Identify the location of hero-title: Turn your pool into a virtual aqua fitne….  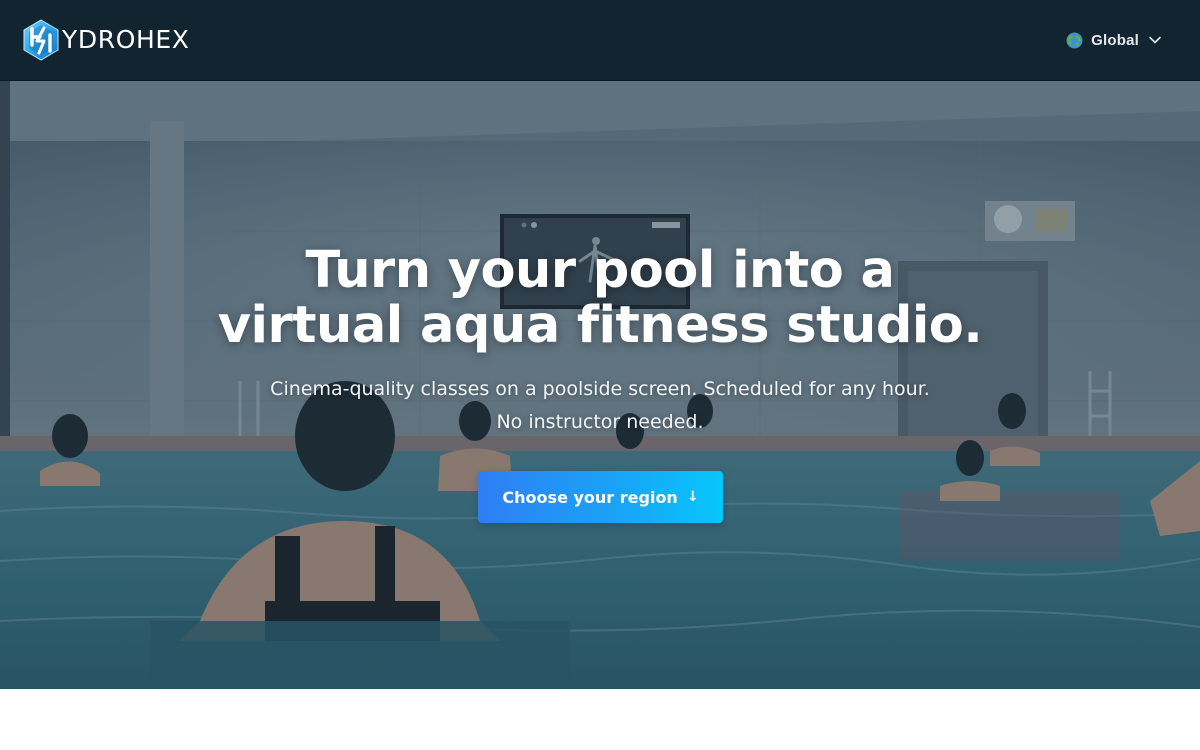
(600, 298).